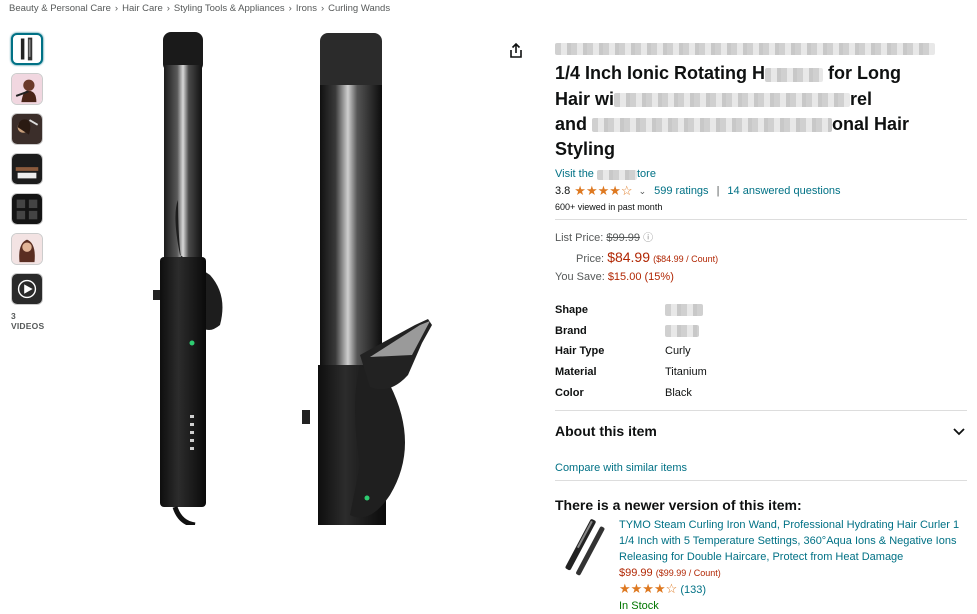 This screenshot has height=614, width=977. I want to click on title-text: Styling, so click(585, 149).